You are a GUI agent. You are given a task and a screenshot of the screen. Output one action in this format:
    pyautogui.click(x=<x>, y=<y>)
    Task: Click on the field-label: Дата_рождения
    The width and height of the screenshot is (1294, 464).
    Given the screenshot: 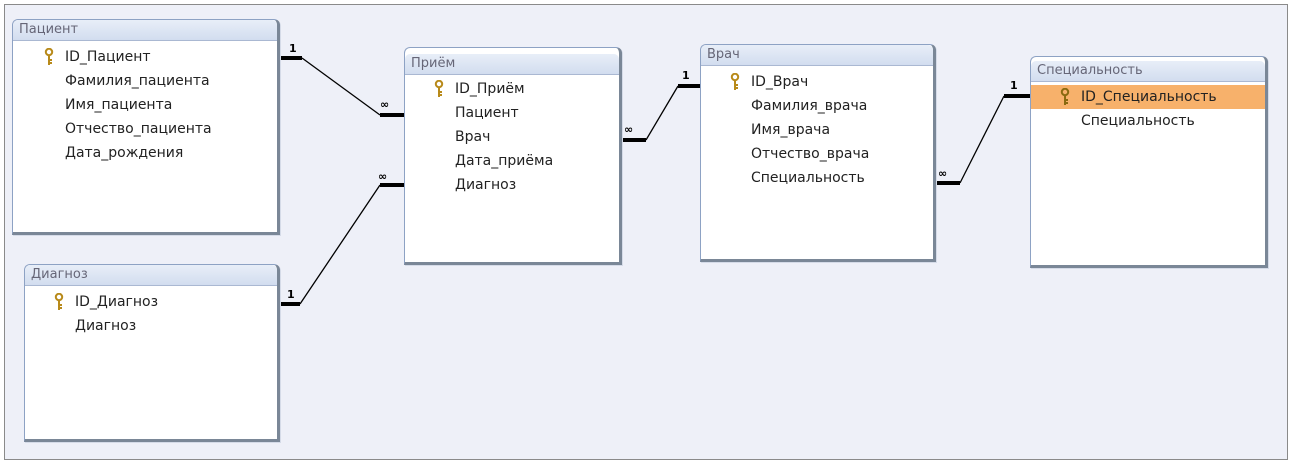 What is the action you would take?
    pyautogui.click(x=124, y=153)
    